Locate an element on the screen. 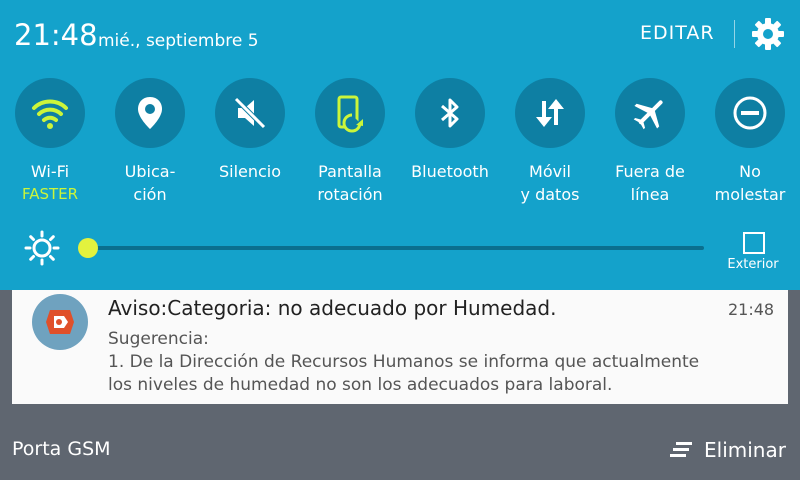  carrier-label: Porta GSM is located at coordinates (61, 449).